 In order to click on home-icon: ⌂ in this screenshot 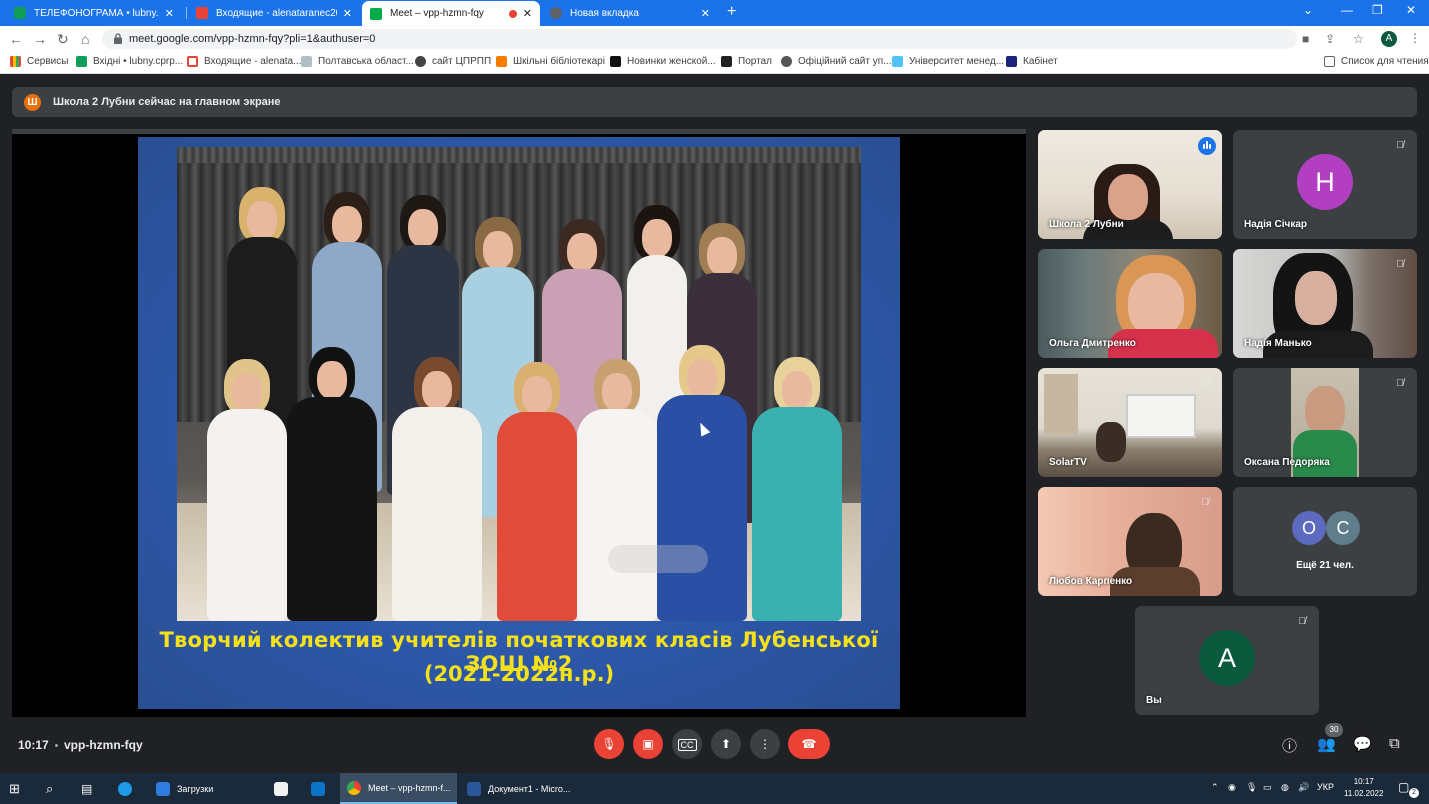, I will do `click(85, 39)`.